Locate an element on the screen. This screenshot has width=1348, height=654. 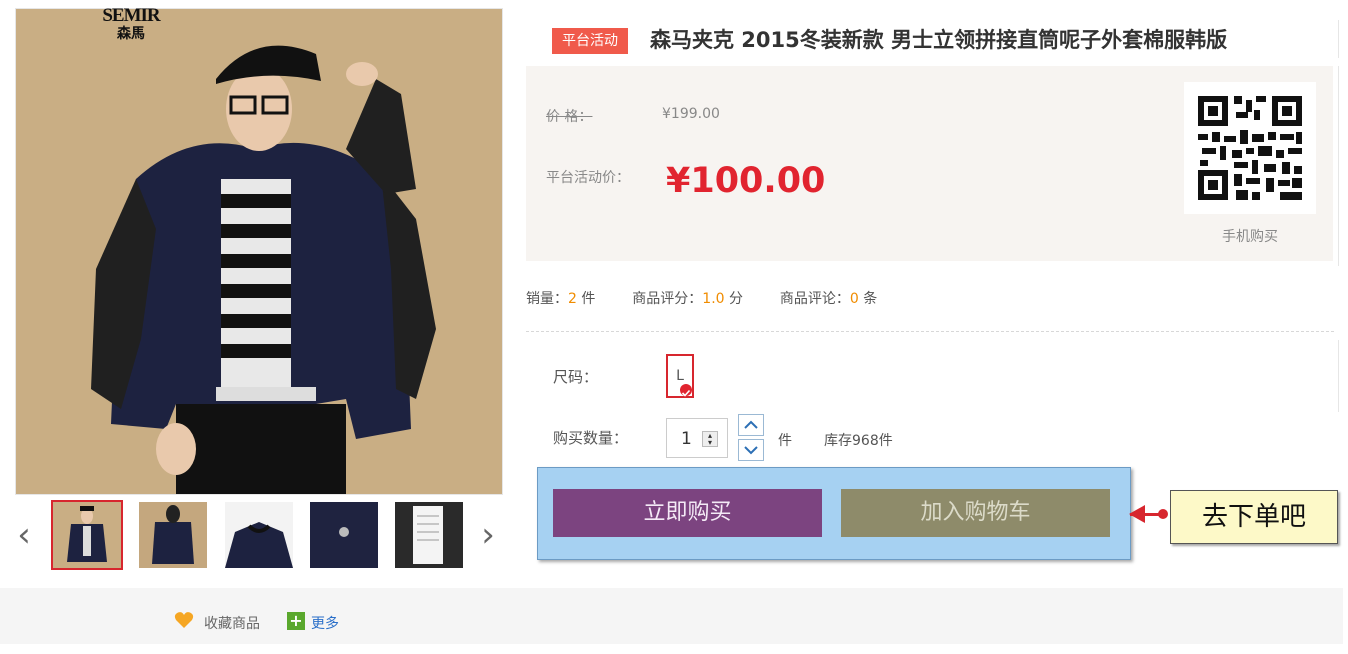
callout-dot is located at coordinates (1163, 514).